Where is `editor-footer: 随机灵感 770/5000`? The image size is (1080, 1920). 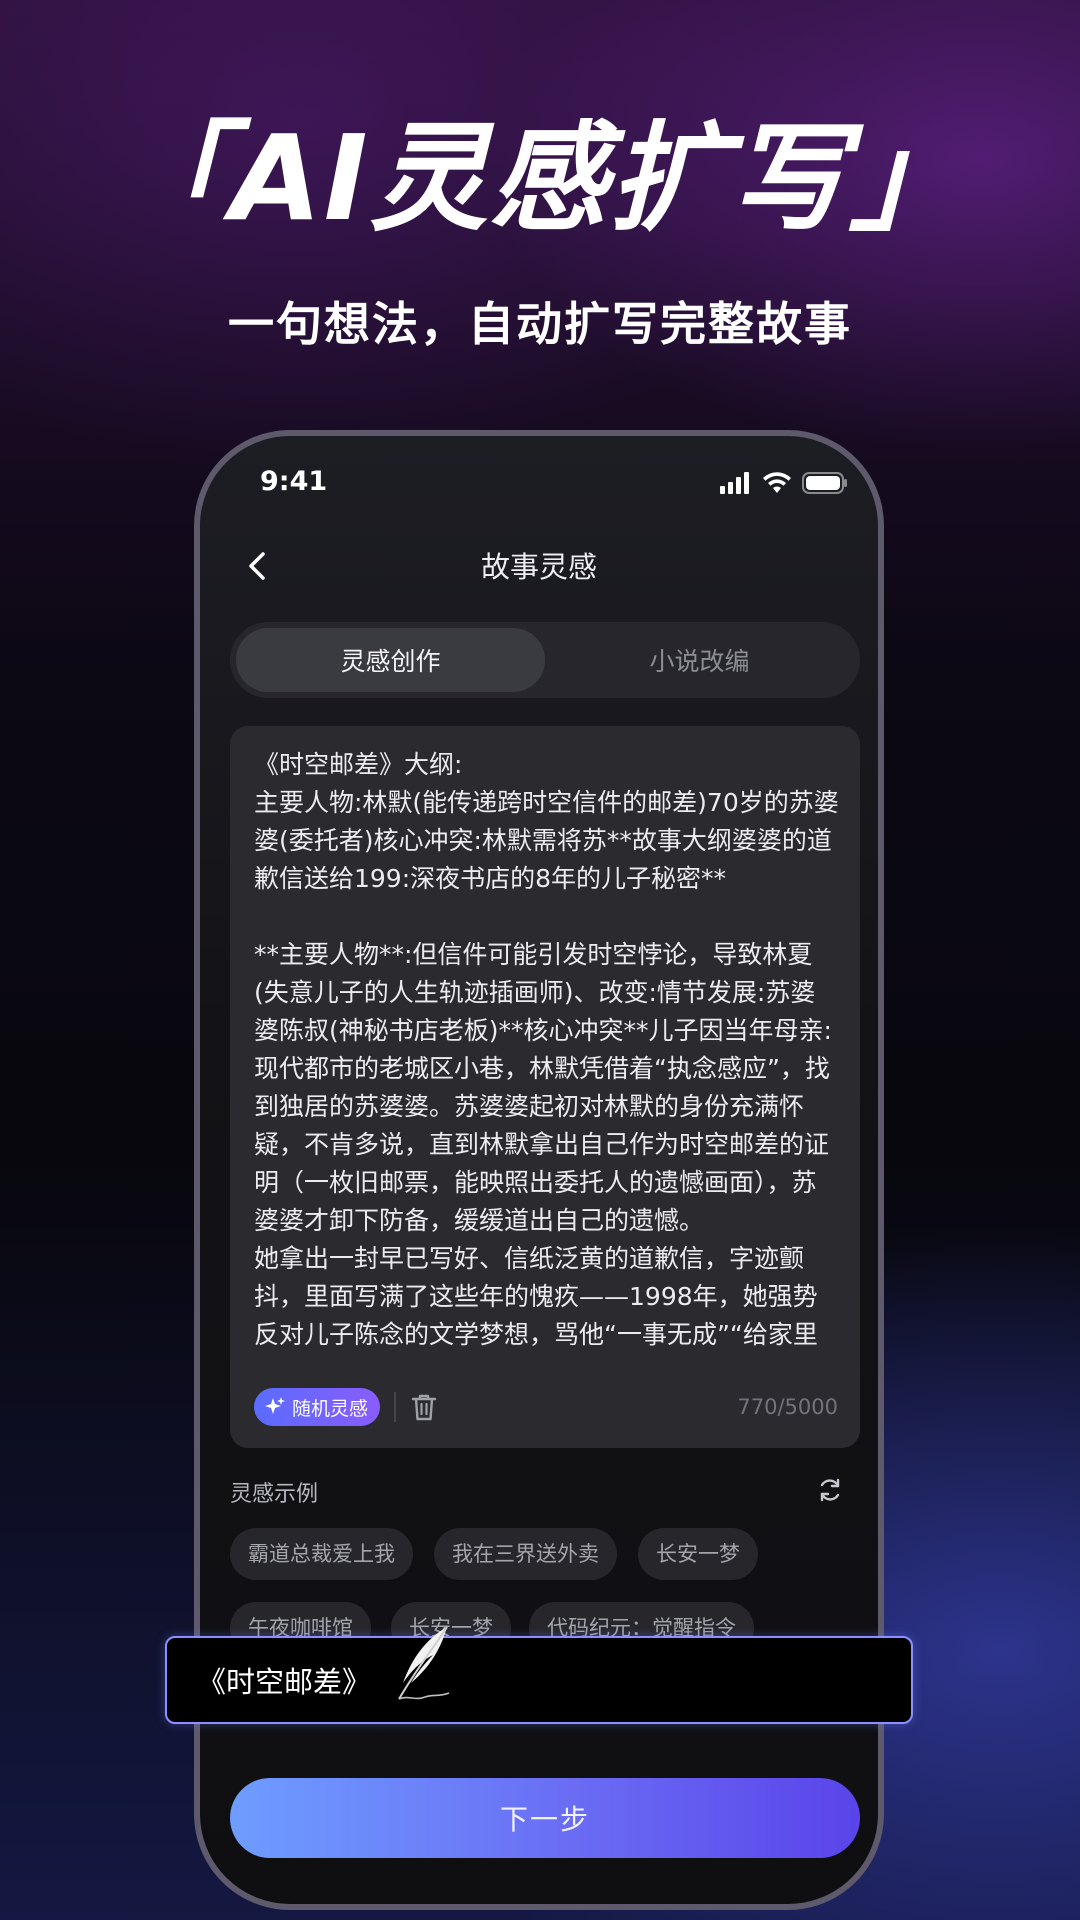
editor-footer: 随机灵感 770/5000 is located at coordinates (546, 1407).